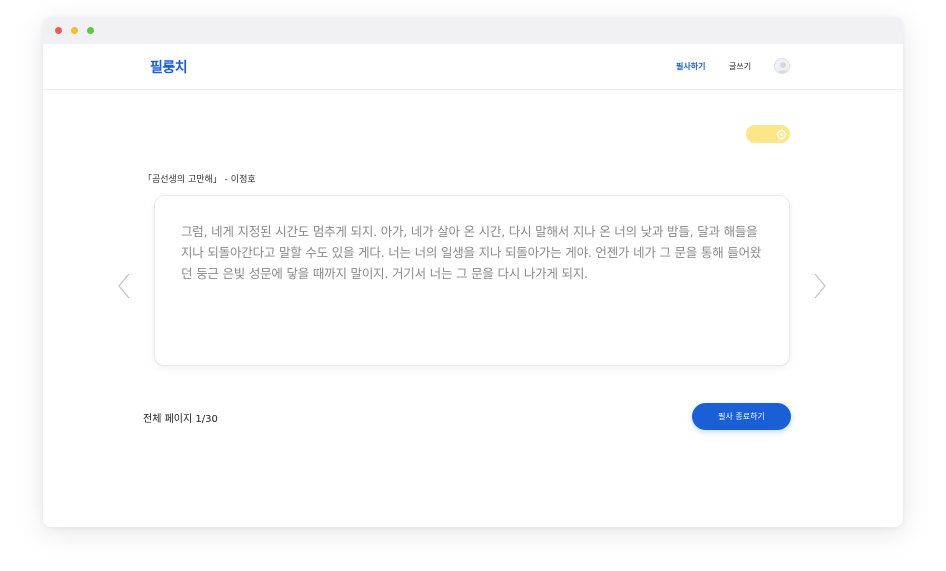 This screenshot has height=571, width=946. What do you see at coordinates (782, 66) in the screenshot?
I see `user-avatar-icon` at bounding box center [782, 66].